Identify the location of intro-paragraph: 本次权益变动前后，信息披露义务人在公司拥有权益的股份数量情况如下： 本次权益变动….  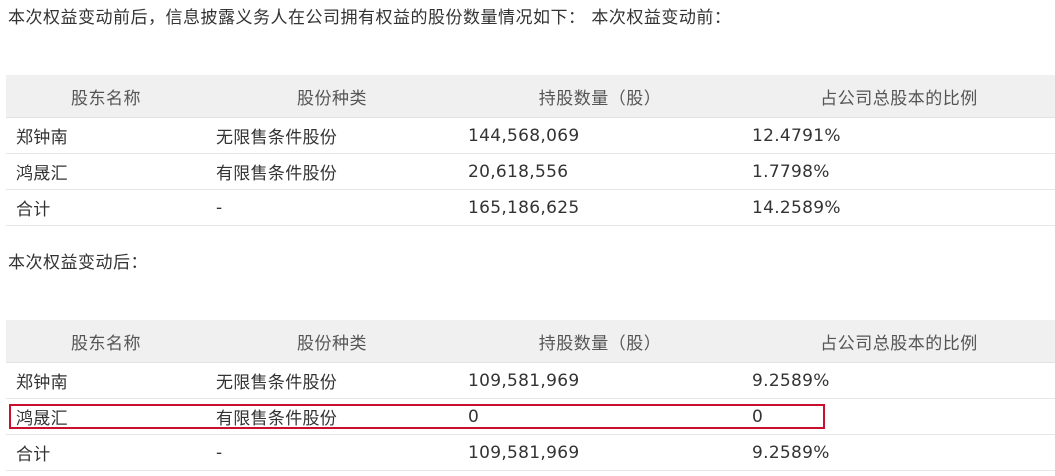
(370, 18).